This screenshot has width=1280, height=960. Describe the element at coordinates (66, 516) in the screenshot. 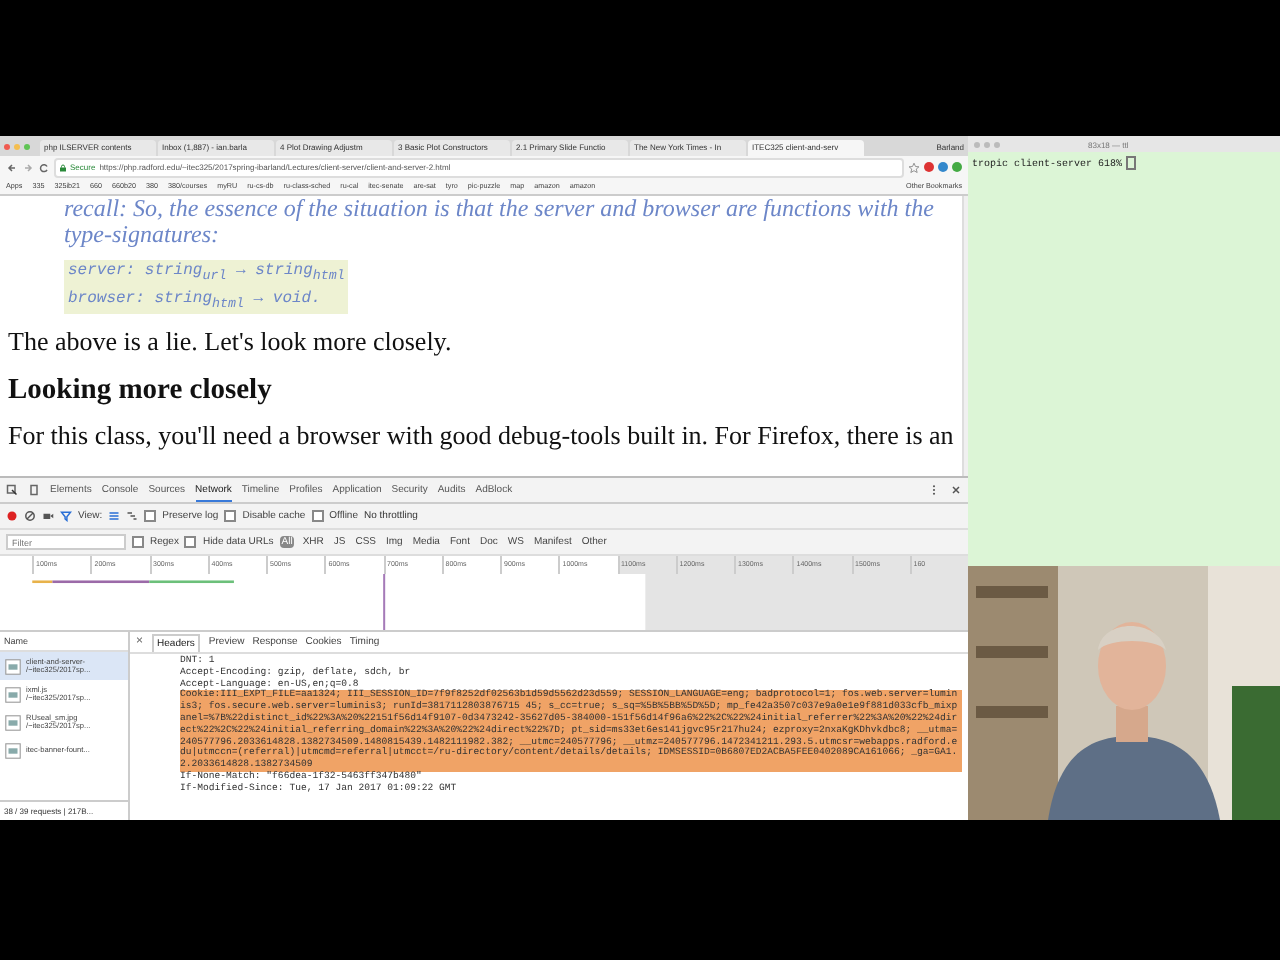

I see `filter-icon` at that location.